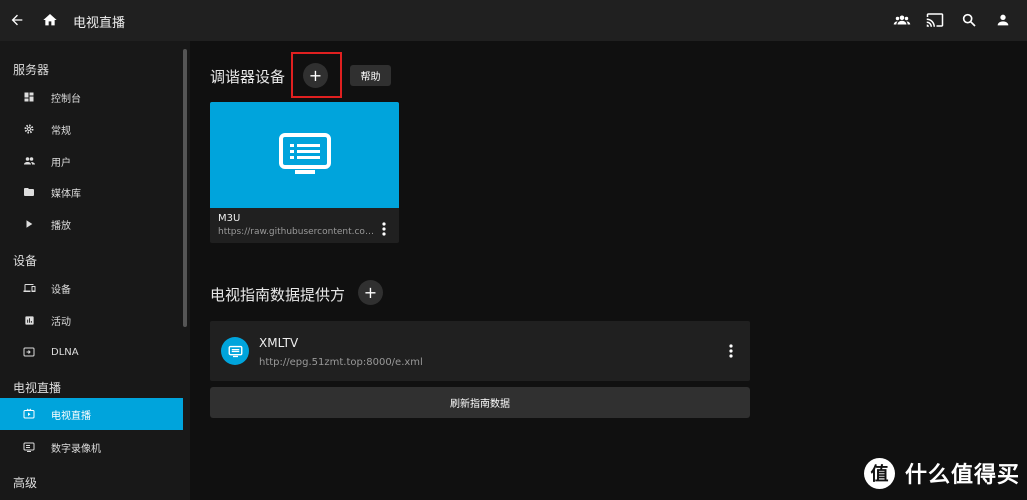 The image size is (1027, 500). I want to click on folder-icon, so click(29, 192).